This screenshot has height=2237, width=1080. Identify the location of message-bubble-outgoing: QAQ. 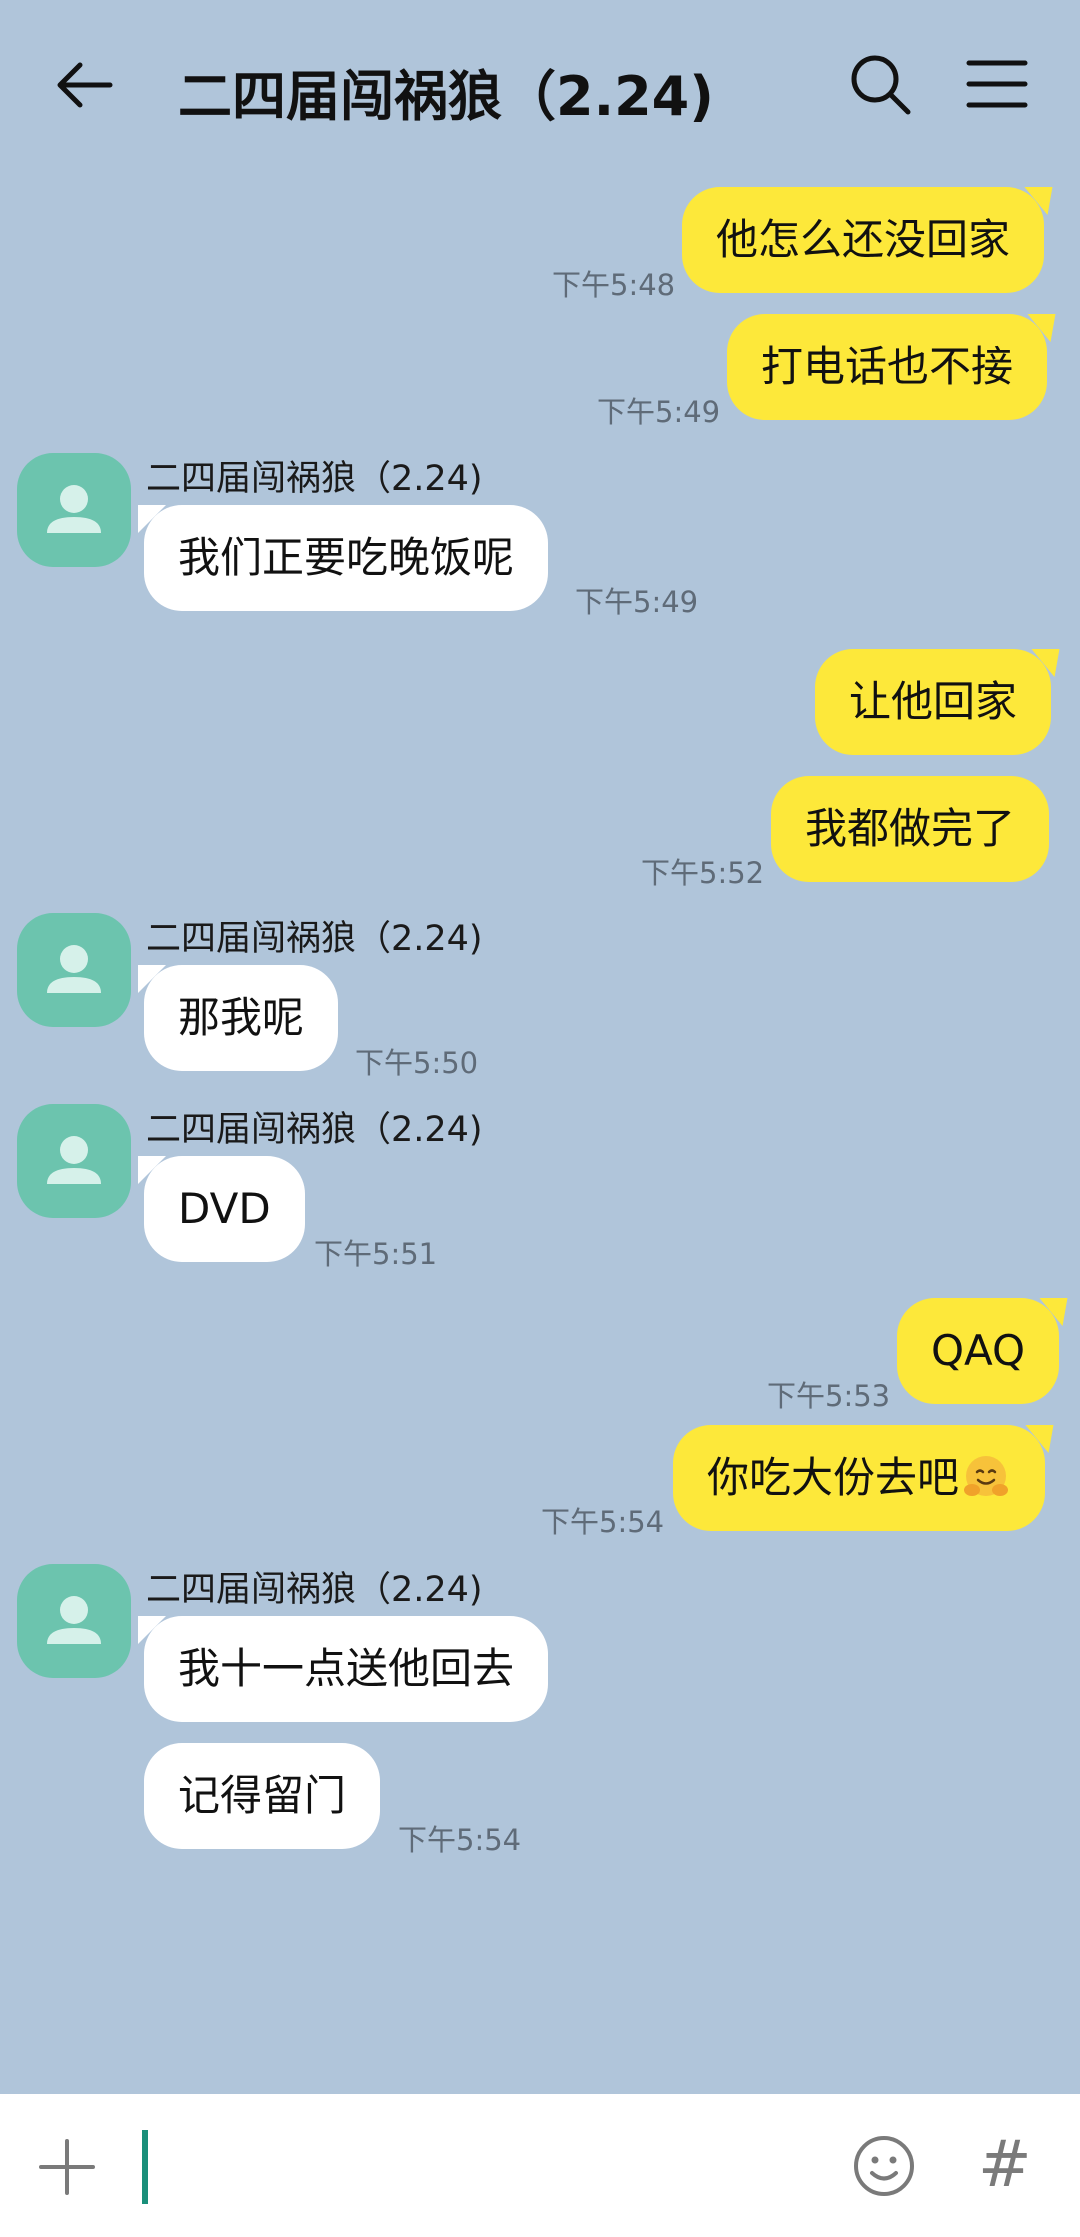
(978, 1351).